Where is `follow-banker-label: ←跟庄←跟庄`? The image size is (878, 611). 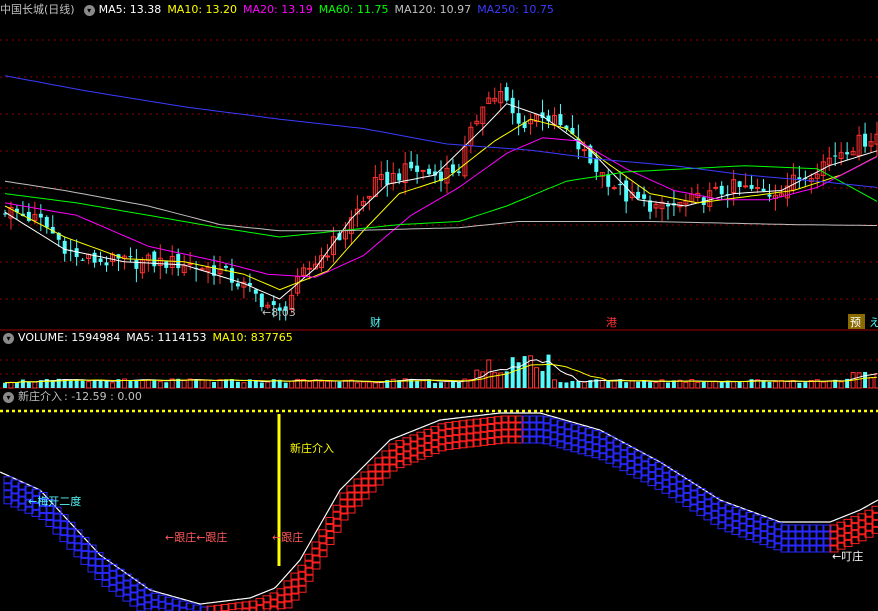 follow-banker-label: ←跟庄←跟庄 is located at coordinates (196, 537).